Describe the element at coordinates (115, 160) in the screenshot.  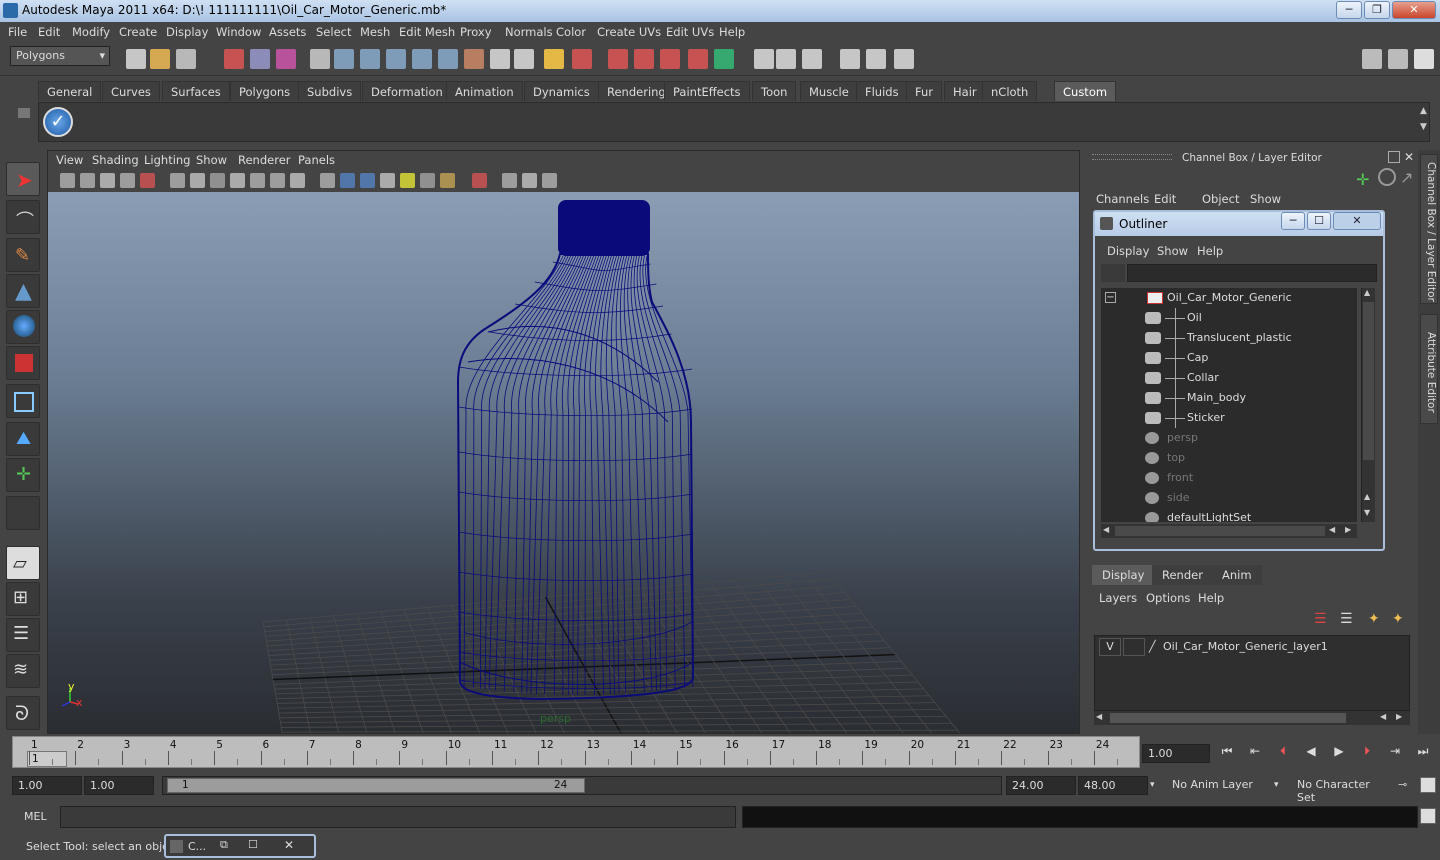
I see `viewport-menu-shading: Shading` at that location.